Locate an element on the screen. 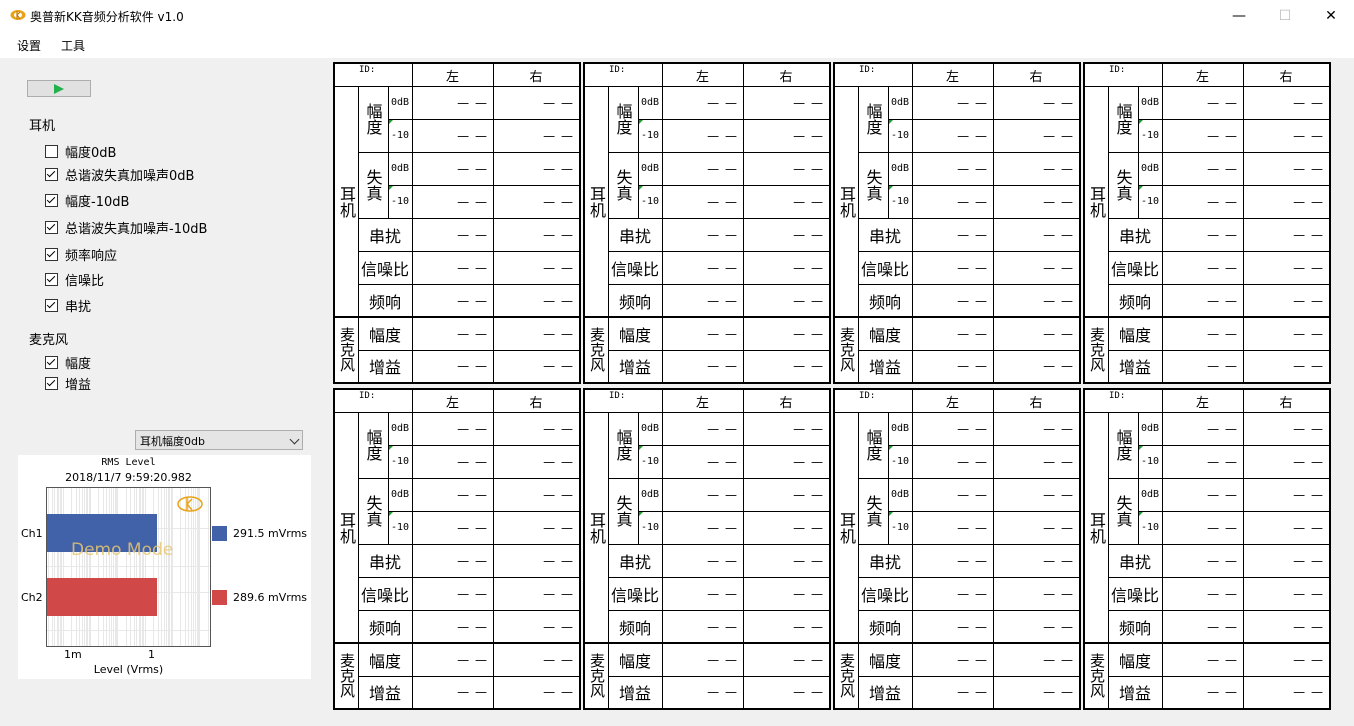  measurement-select: 耳机幅度0db is located at coordinates (219, 440).